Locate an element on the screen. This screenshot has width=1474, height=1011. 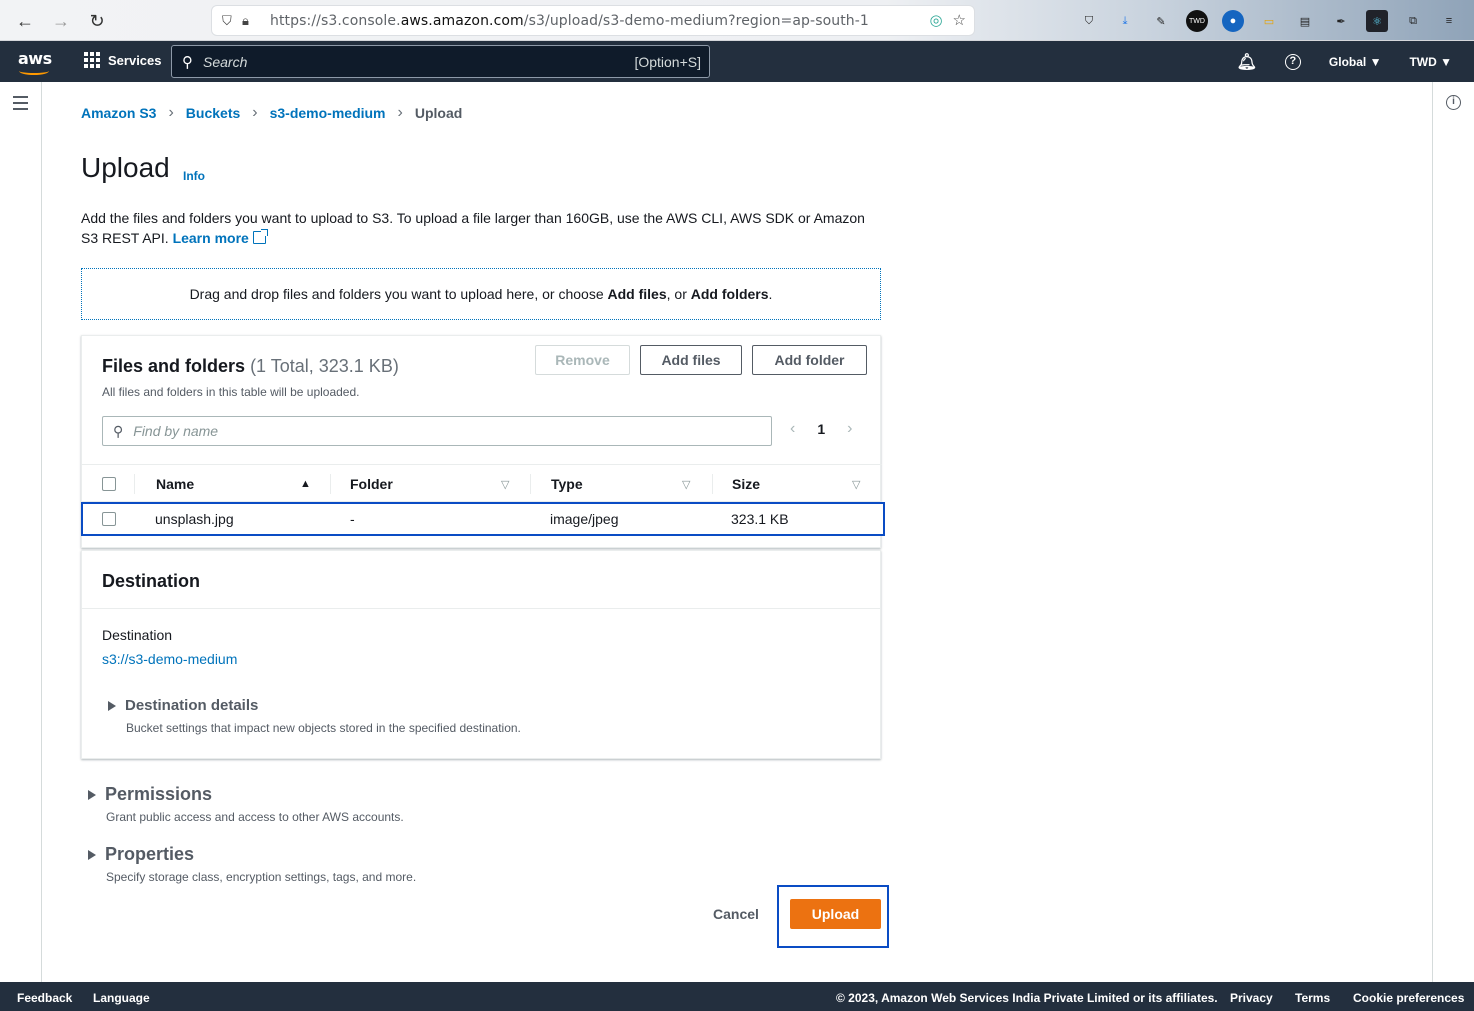
language-link: Language is located at coordinates (121, 998).